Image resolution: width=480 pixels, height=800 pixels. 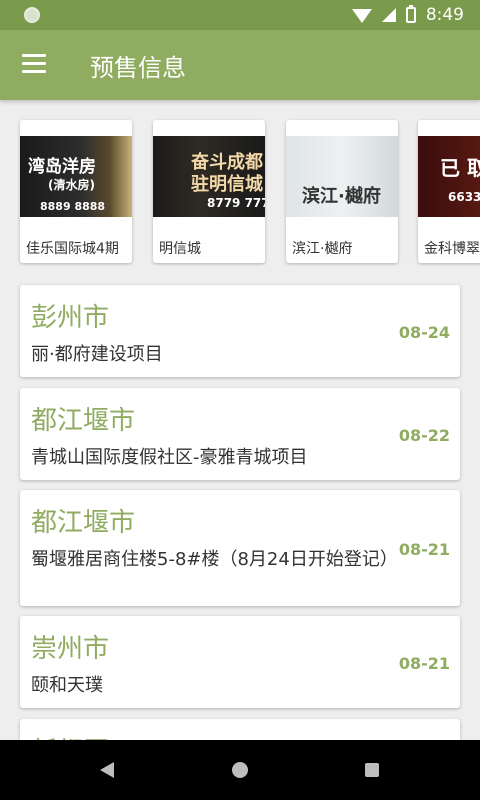 What do you see at coordinates (240, 548) in the screenshot?
I see `list-item: 都江堰市 蜀堰雅居商住楼5-8#楼（8月24日开始登记） 08-21` at bounding box center [240, 548].